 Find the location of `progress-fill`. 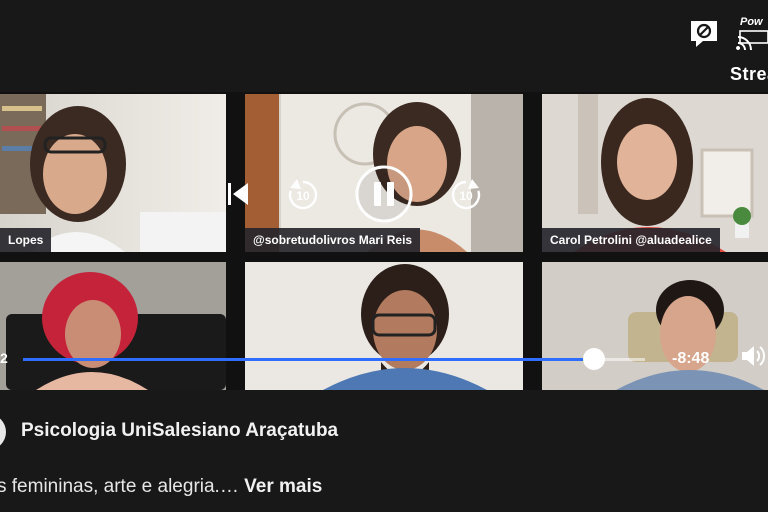

progress-fill is located at coordinates (308, 359).